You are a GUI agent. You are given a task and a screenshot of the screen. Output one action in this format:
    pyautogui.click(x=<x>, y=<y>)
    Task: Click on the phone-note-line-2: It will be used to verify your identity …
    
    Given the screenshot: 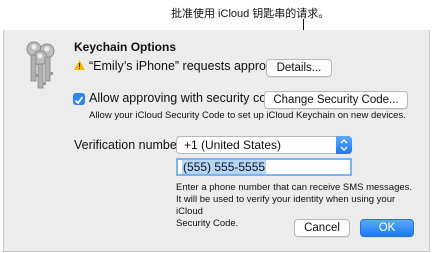 What is the action you would take?
    pyautogui.click(x=286, y=205)
    